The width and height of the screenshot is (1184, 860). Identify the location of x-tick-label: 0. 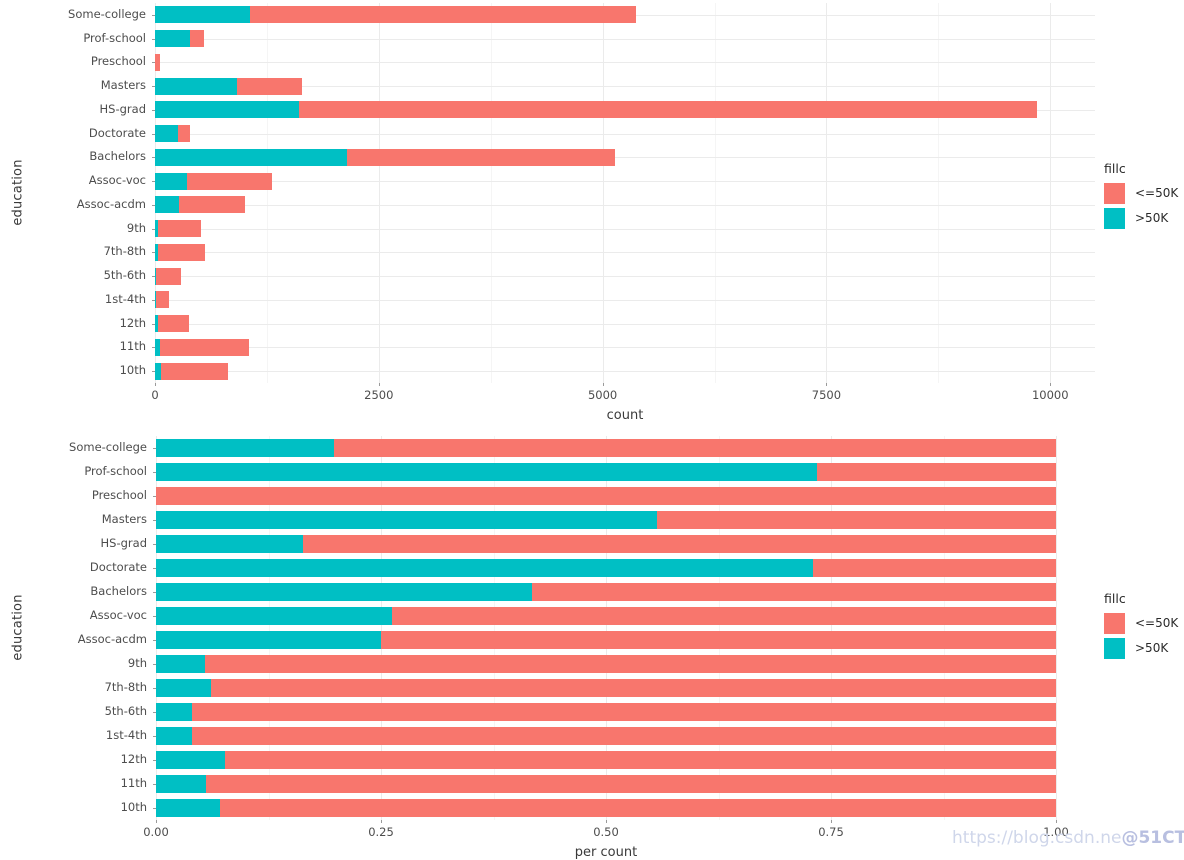
(155, 395).